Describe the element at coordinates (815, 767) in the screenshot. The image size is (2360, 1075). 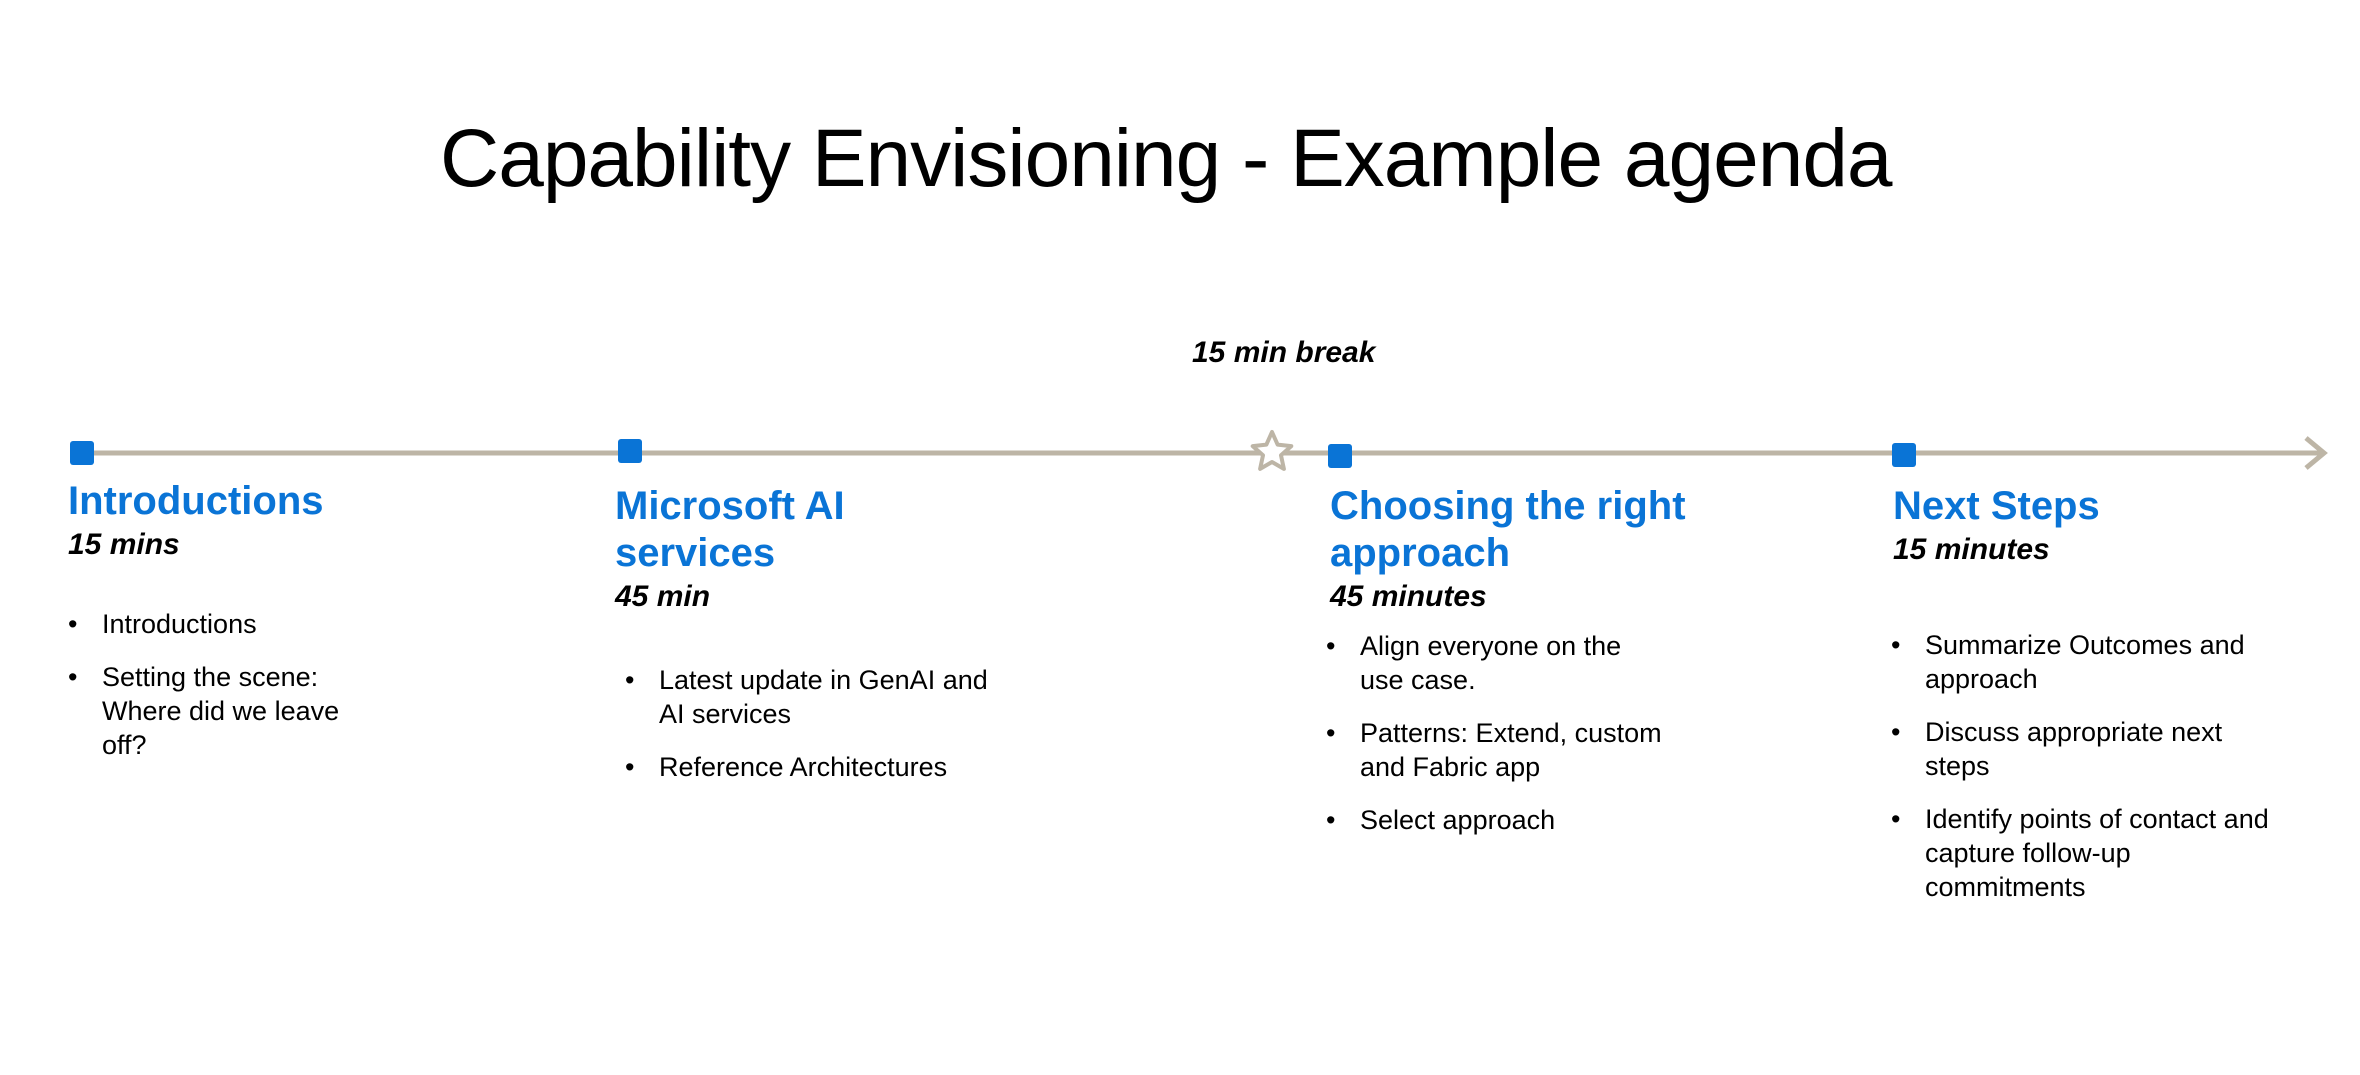
I see `bullet-item: Reference Architectures` at that location.